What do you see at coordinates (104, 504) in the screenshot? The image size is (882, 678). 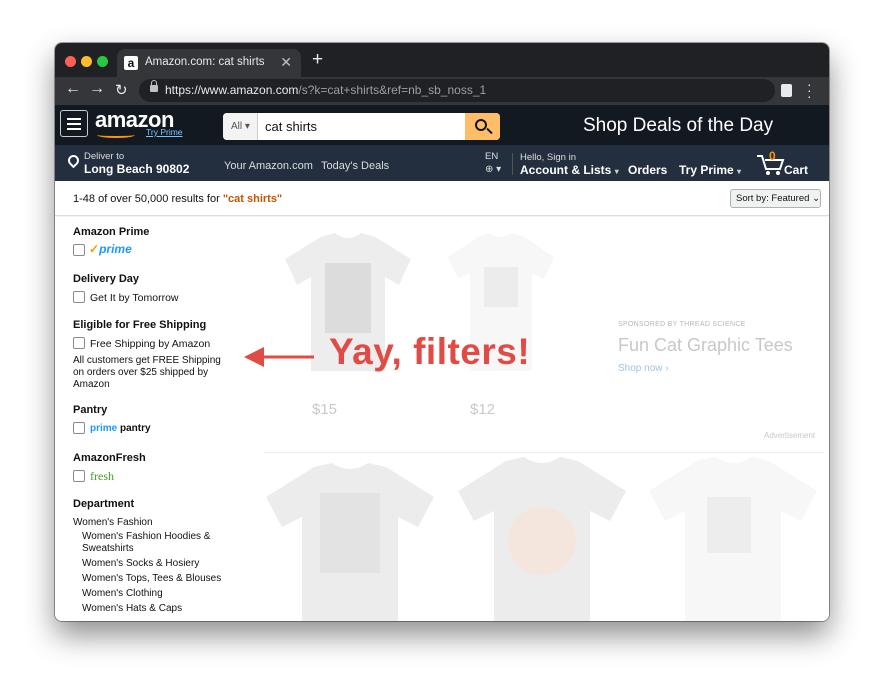 I see `department-heading: Department` at bounding box center [104, 504].